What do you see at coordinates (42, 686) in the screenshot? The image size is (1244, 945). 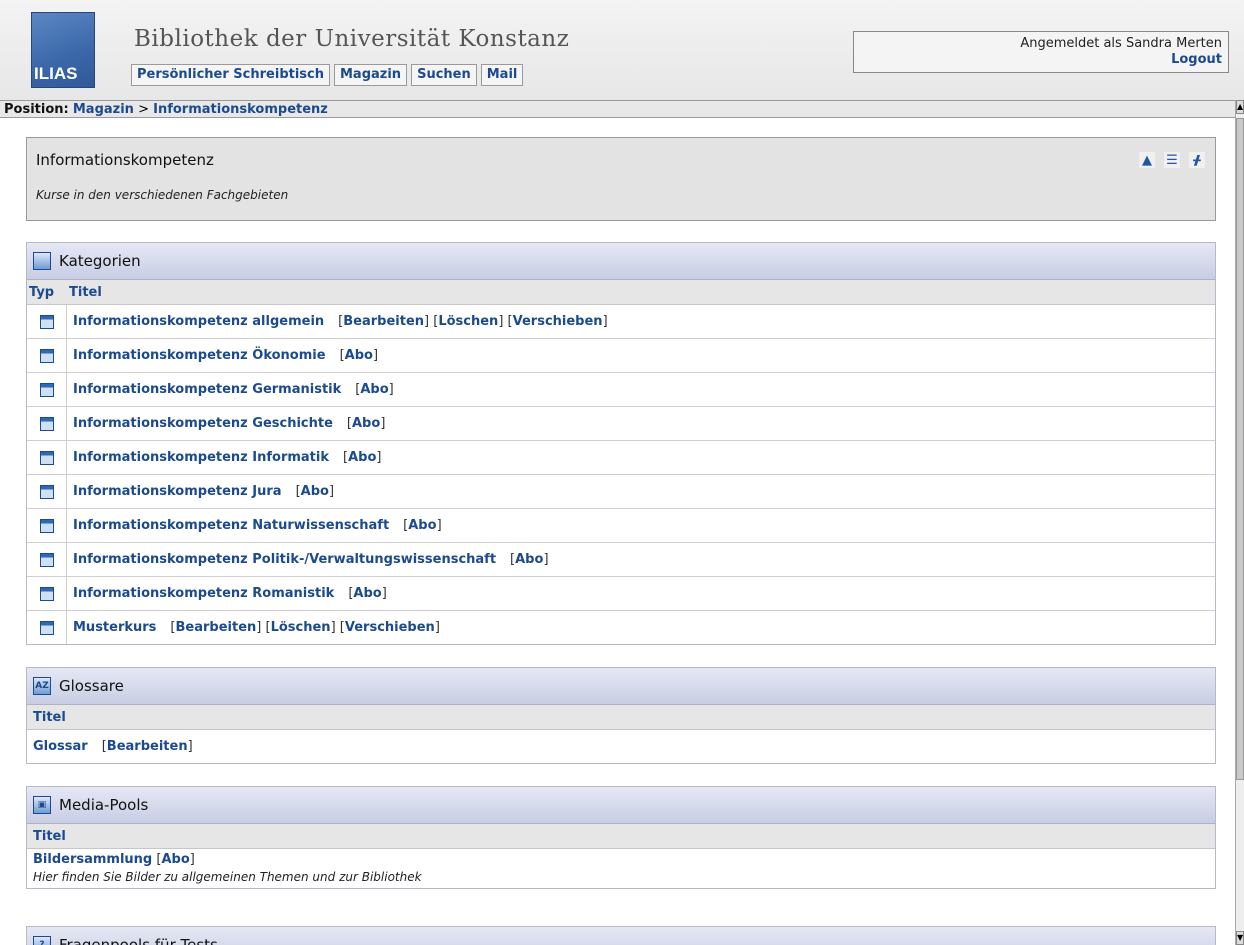 I see `glossary-icon: AZ` at bounding box center [42, 686].